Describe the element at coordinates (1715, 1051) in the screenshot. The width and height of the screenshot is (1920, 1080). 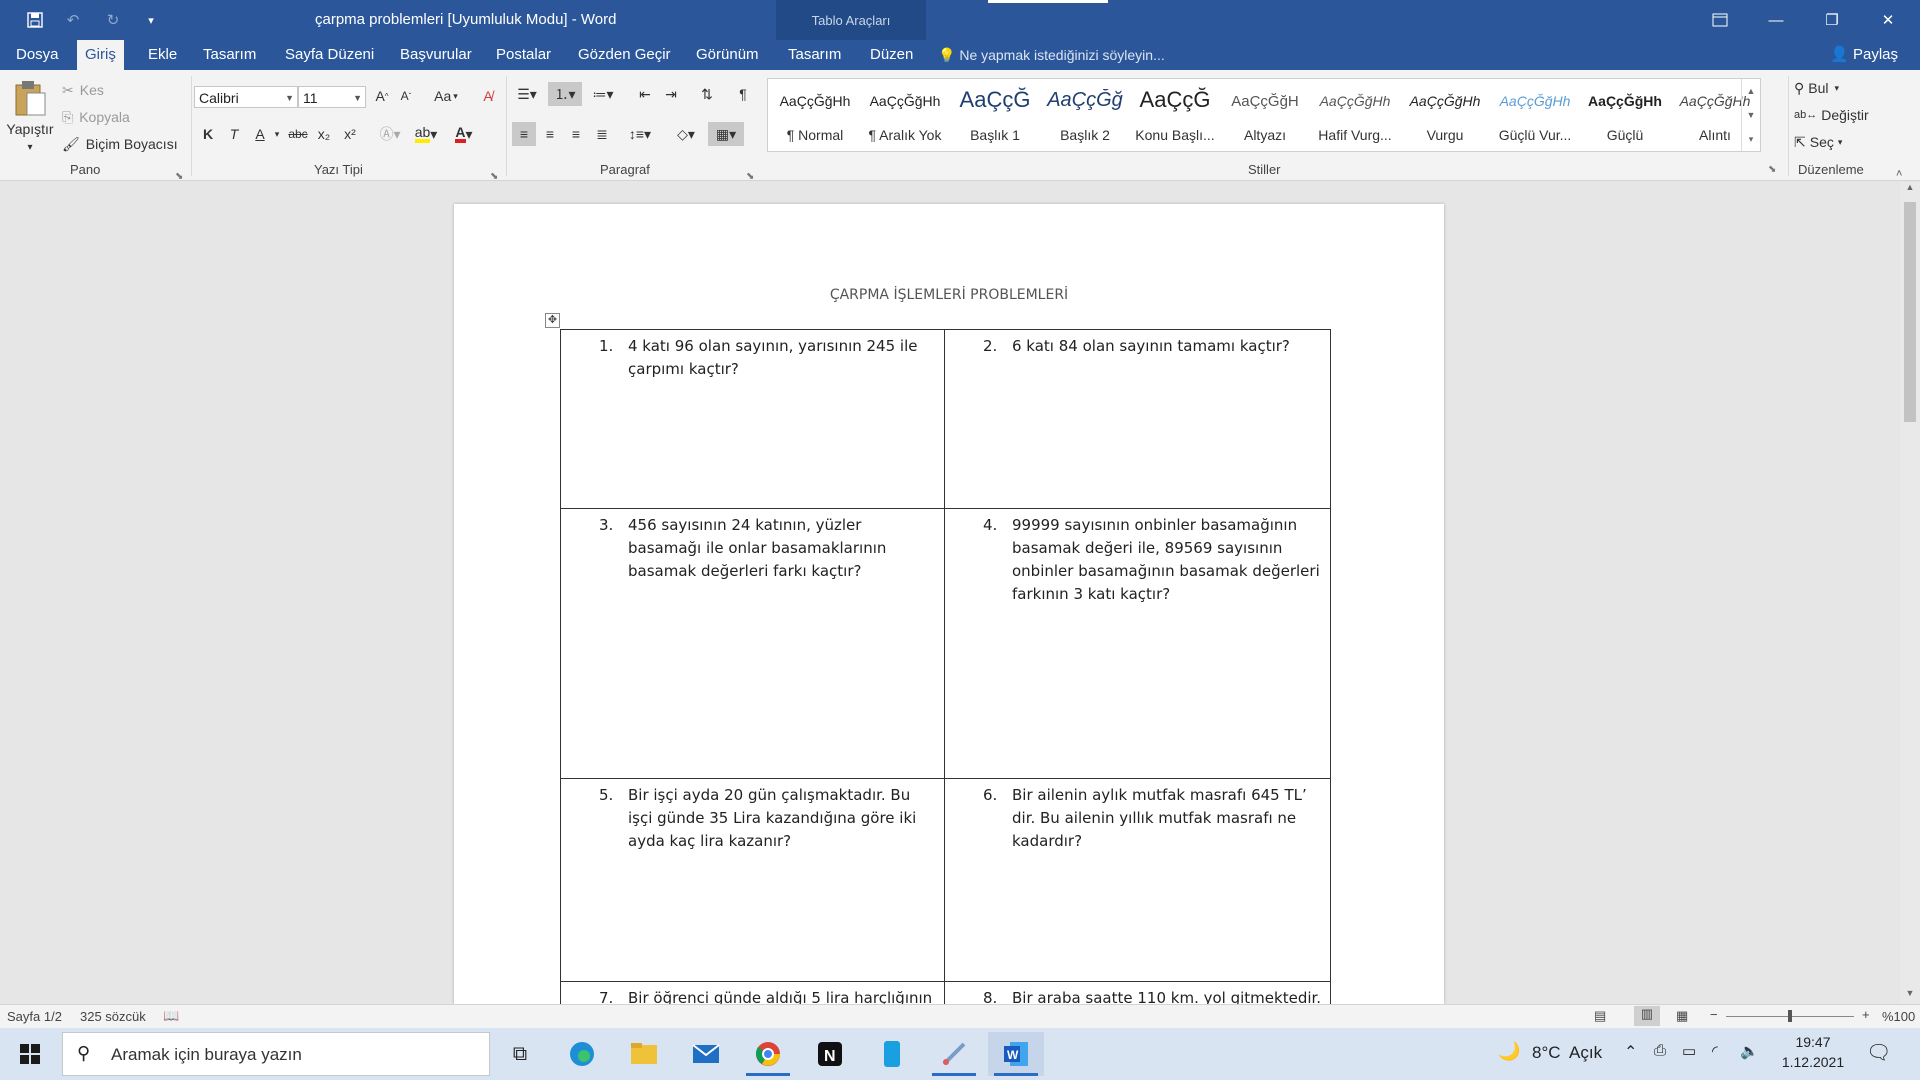
I see `wifi-icon: ◜` at that location.